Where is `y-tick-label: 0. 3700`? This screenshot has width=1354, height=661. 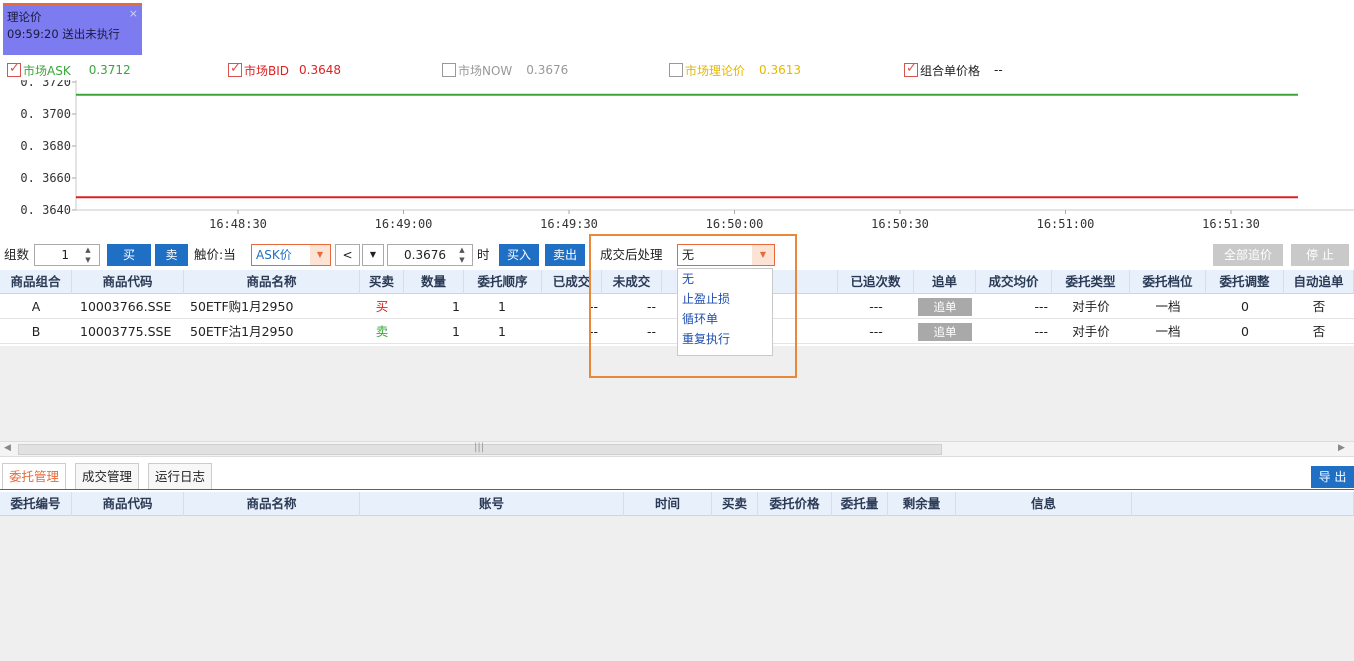 y-tick-label: 0. 3700 is located at coordinates (45, 114).